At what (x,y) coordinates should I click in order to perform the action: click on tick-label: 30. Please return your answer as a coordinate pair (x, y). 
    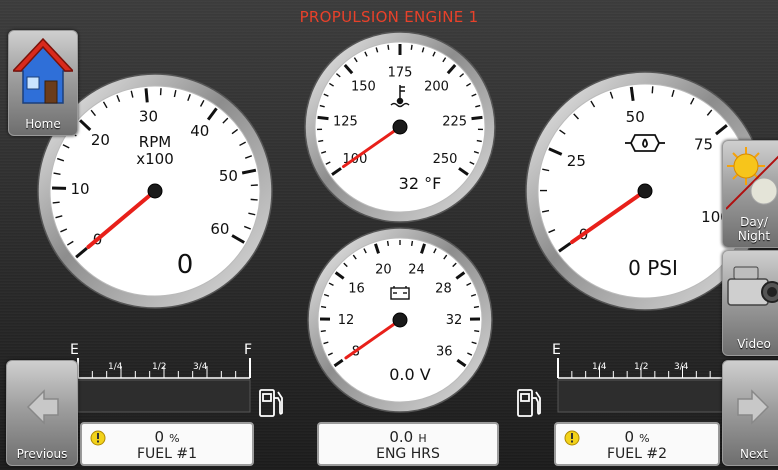
    Looking at the image, I should click on (148, 117).